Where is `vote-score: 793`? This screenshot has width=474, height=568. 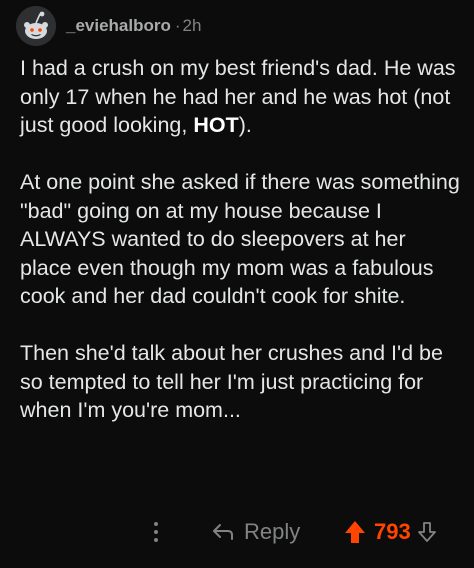
vote-score: 793 is located at coordinates (392, 531).